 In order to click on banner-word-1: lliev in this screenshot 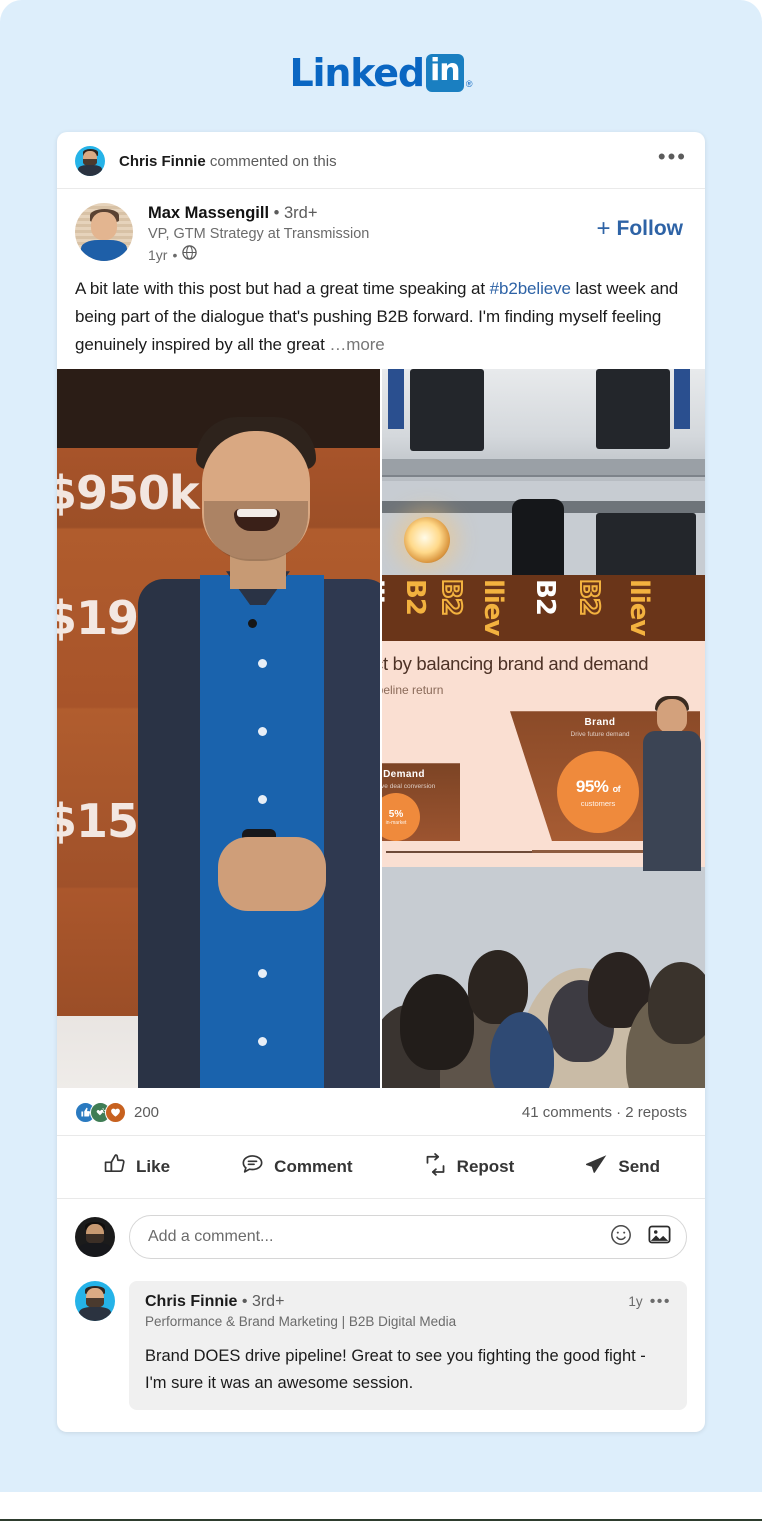, I will do `click(385, 607)`.